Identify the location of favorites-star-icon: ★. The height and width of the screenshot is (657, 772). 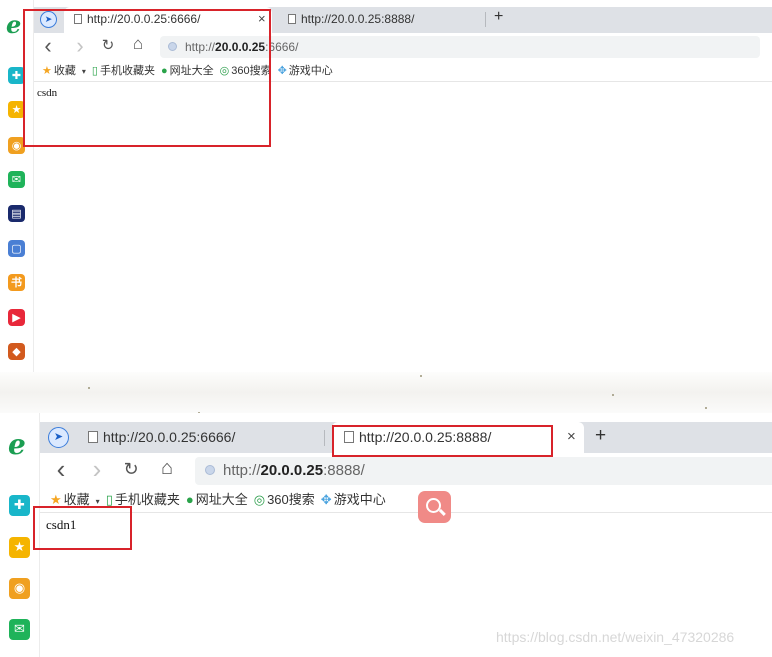
(19, 547).